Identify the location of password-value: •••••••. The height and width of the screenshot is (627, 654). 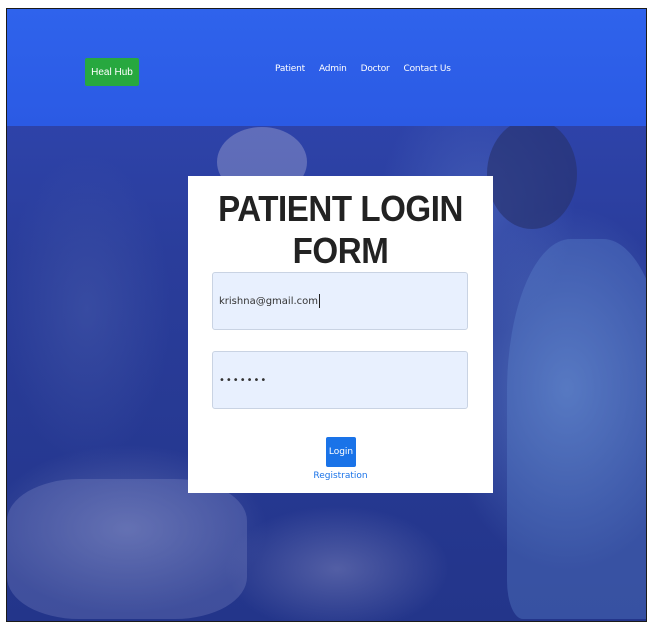
(243, 380).